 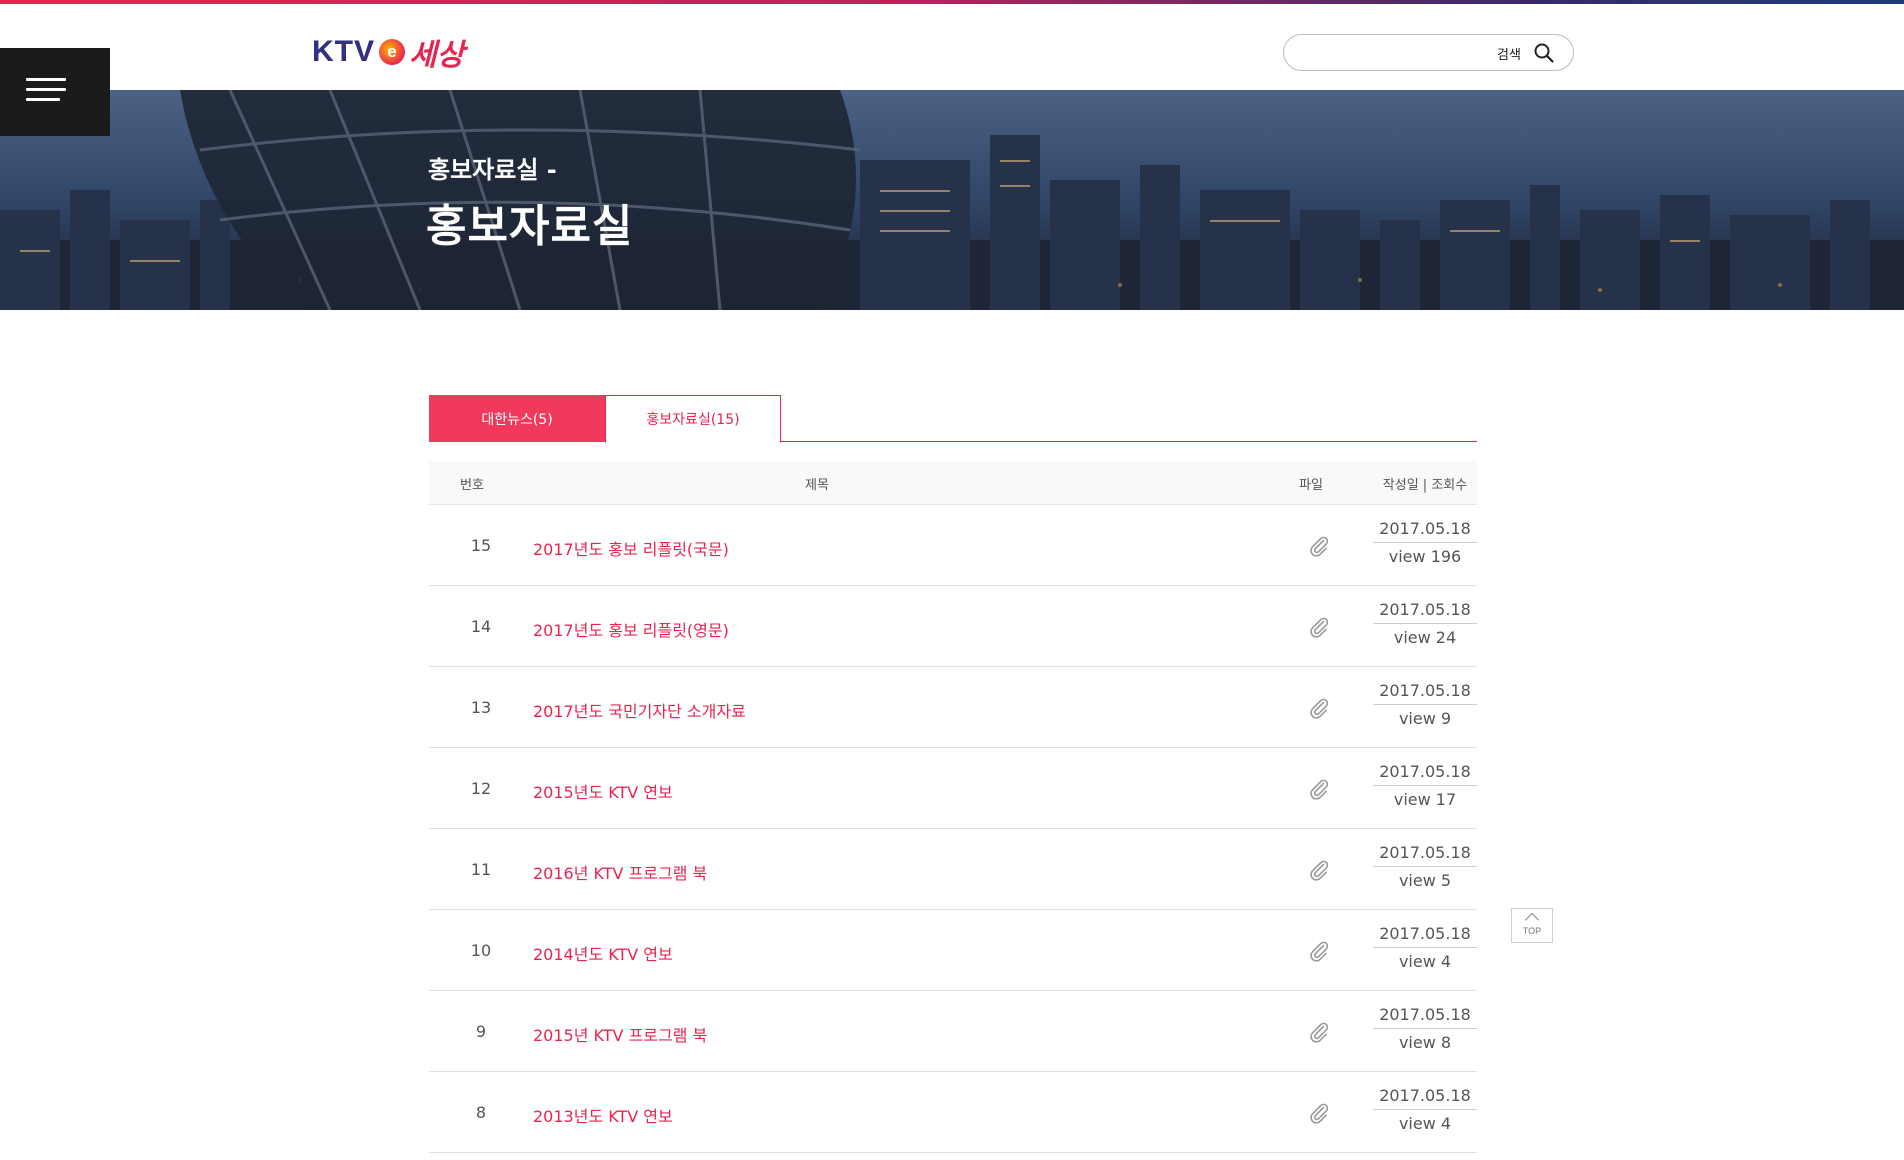 What do you see at coordinates (1532, 931) in the screenshot?
I see `scroll-top-label: TOP` at bounding box center [1532, 931].